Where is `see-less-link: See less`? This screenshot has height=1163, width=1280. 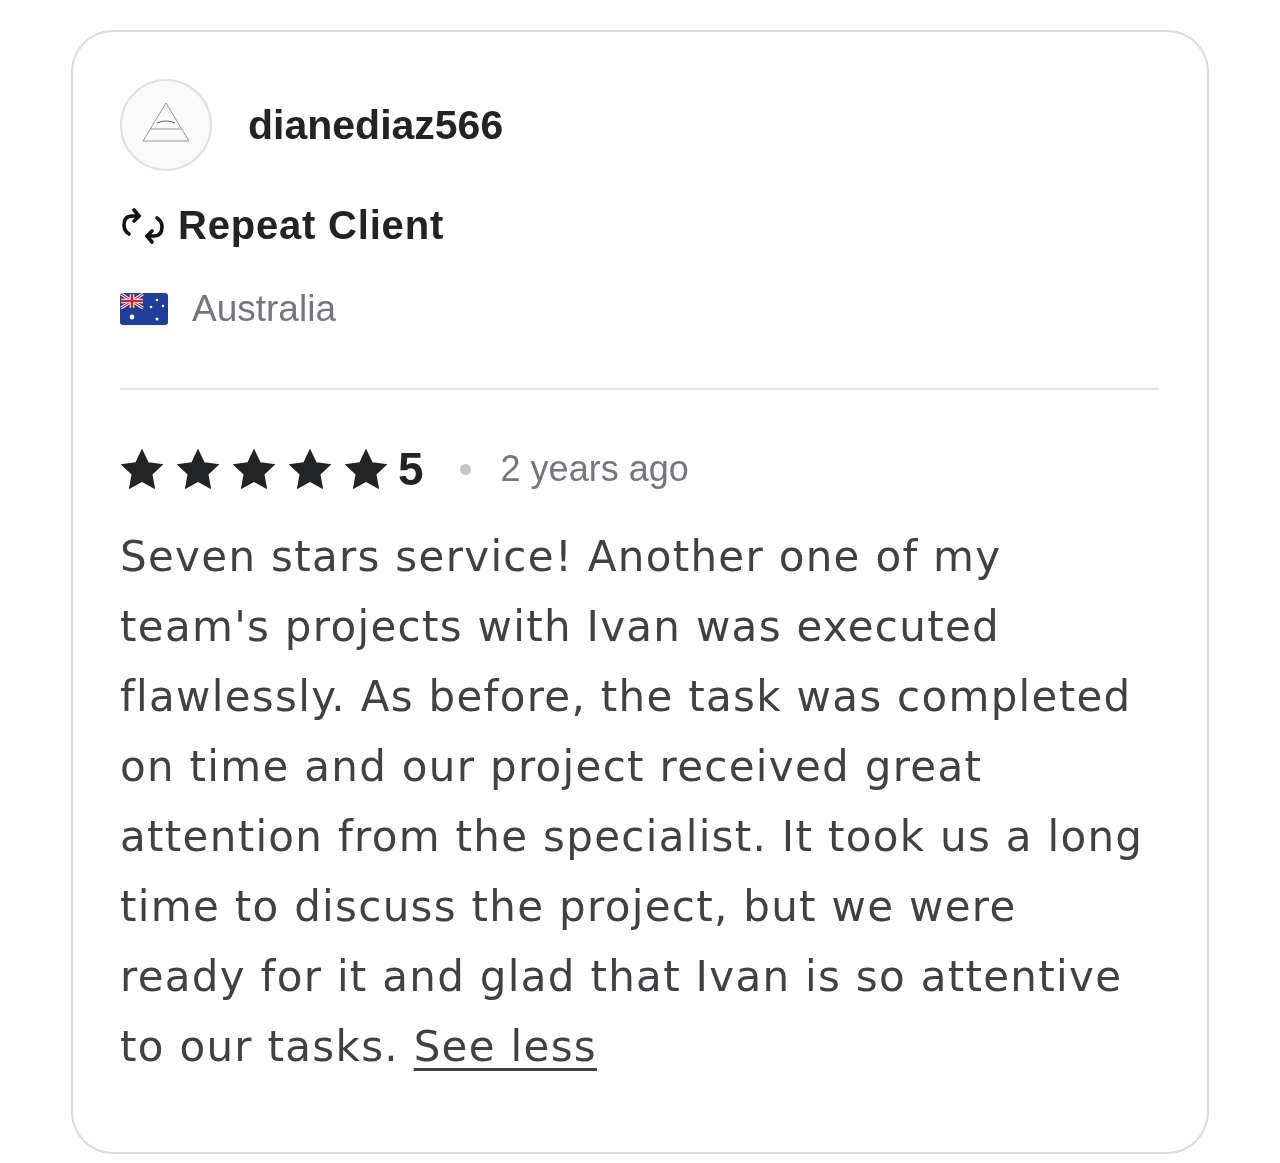 see-less-link: See less is located at coordinates (505, 1046).